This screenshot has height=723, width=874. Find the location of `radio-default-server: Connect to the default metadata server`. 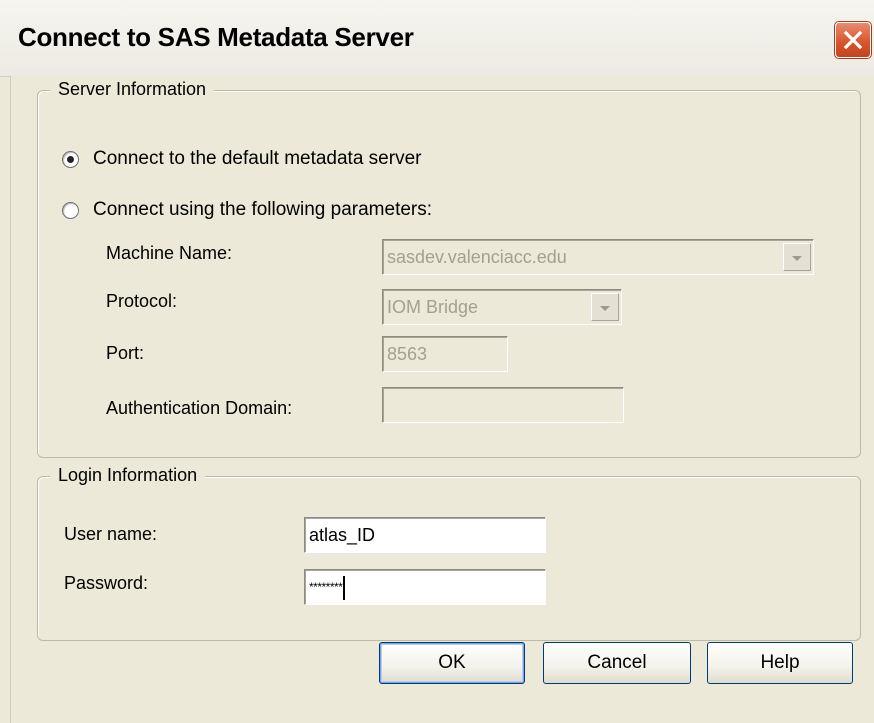

radio-default-server: Connect to the default metadata server is located at coordinates (241, 159).